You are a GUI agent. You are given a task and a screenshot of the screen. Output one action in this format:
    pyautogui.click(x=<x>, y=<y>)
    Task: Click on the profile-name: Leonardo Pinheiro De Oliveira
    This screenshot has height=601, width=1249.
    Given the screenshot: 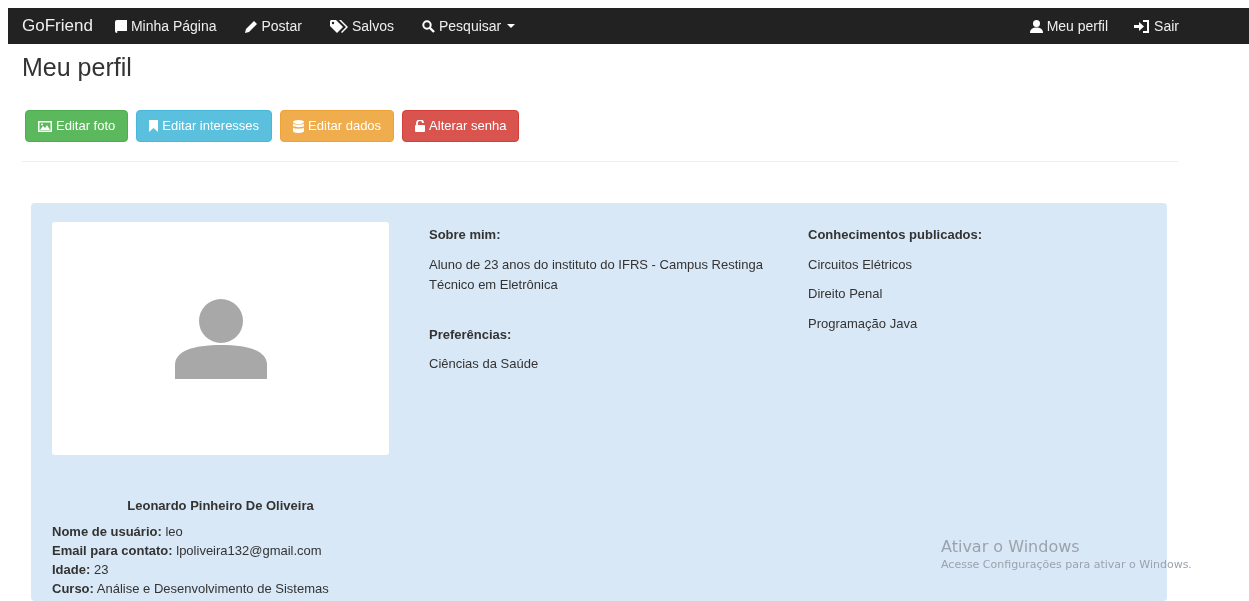 What is the action you would take?
    pyautogui.click(x=220, y=506)
    